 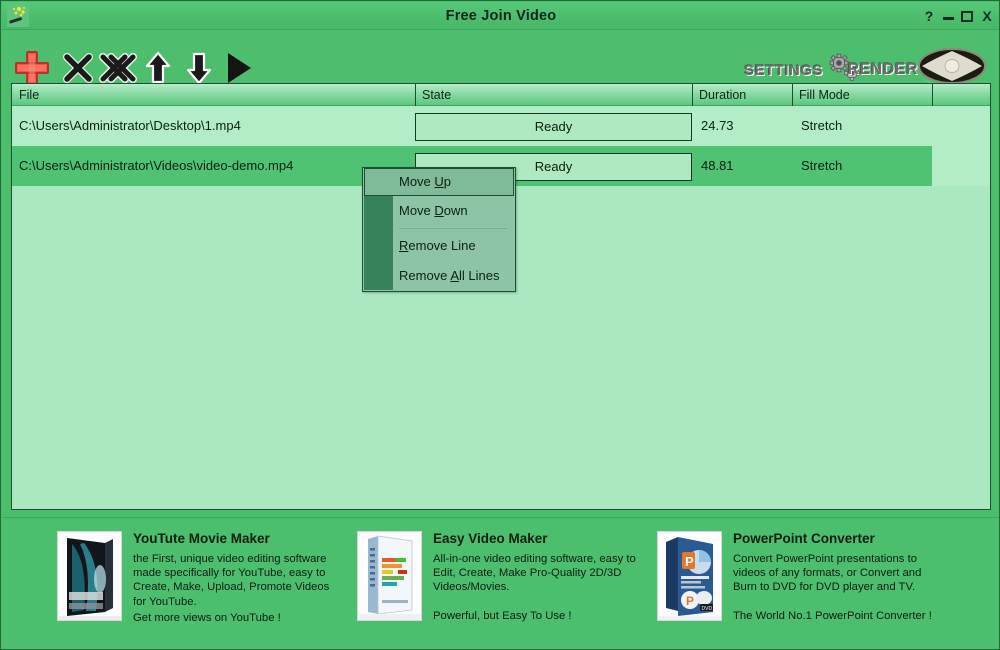 I want to click on maximize-button, so click(x=967, y=16).